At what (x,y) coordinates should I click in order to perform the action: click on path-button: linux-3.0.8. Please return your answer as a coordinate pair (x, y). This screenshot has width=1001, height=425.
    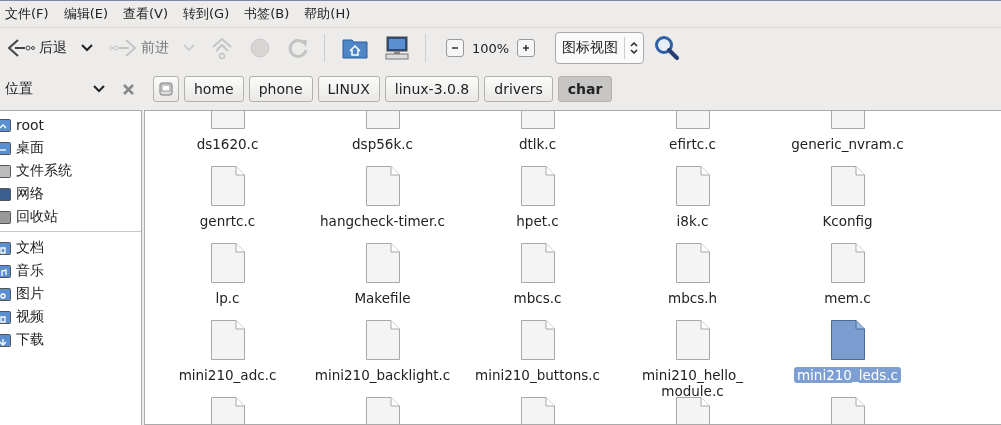
    Looking at the image, I should click on (432, 89).